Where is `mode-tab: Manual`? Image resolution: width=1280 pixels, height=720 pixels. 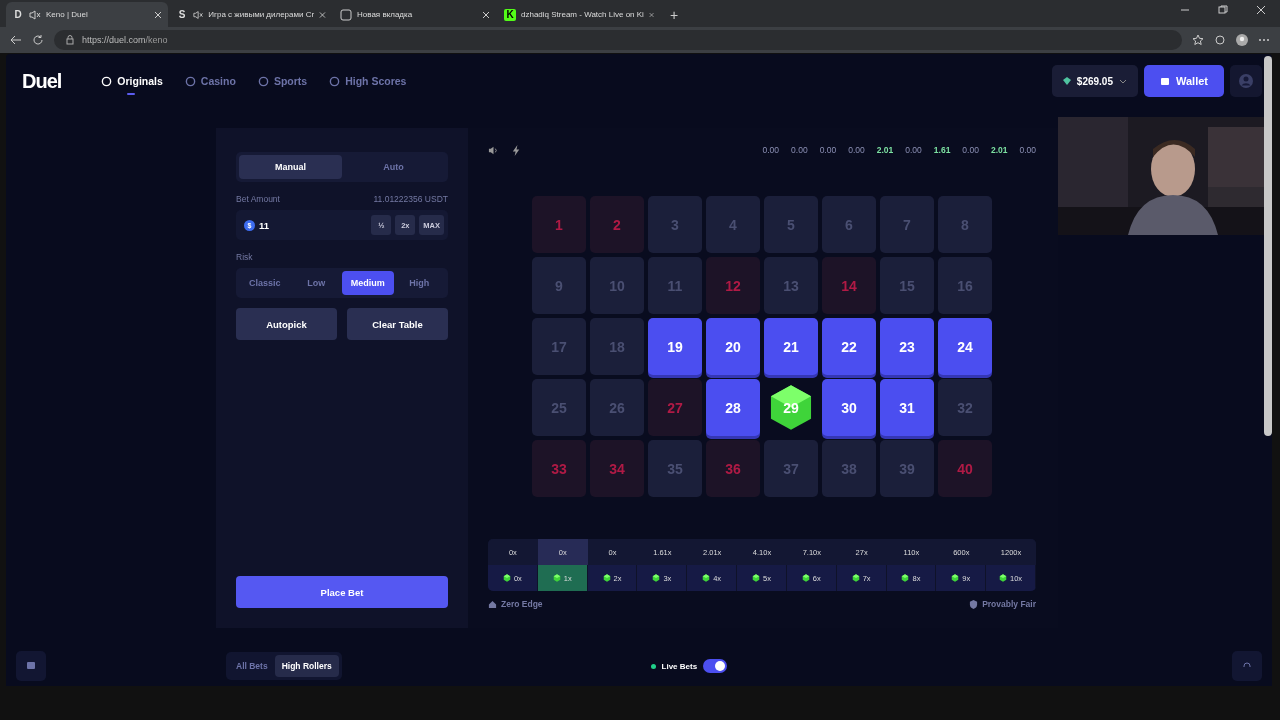 mode-tab: Manual is located at coordinates (290, 167).